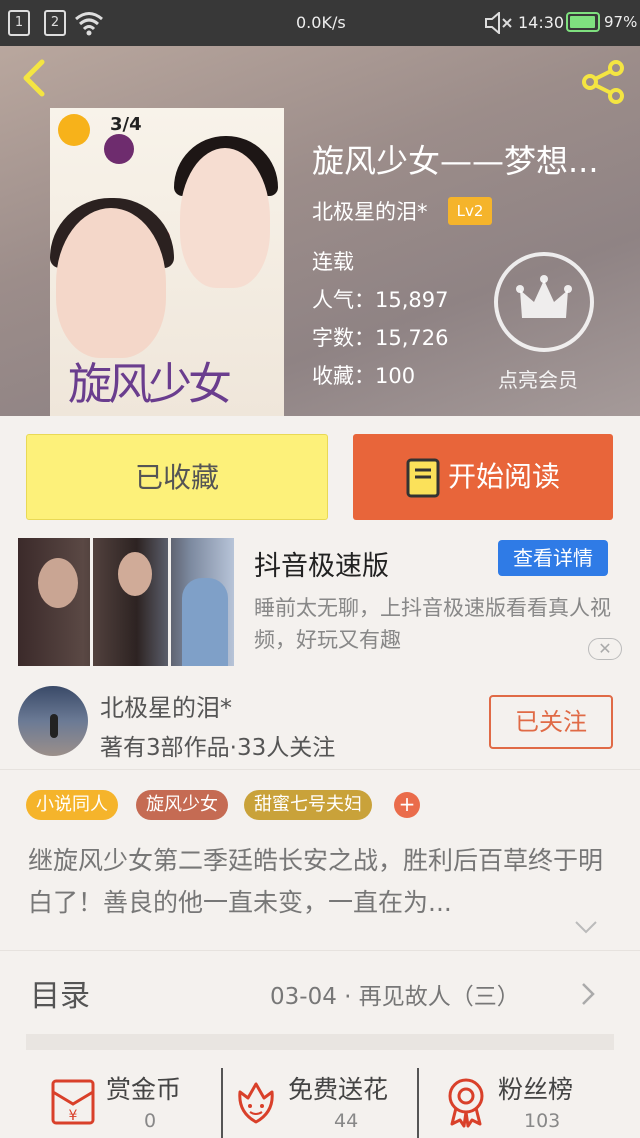 The height and width of the screenshot is (1138, 640). What do you see at coordinates (346, 1121) in the screenshot?
I see `send-flowers-value: 44` at bounding box center [346, 1121].